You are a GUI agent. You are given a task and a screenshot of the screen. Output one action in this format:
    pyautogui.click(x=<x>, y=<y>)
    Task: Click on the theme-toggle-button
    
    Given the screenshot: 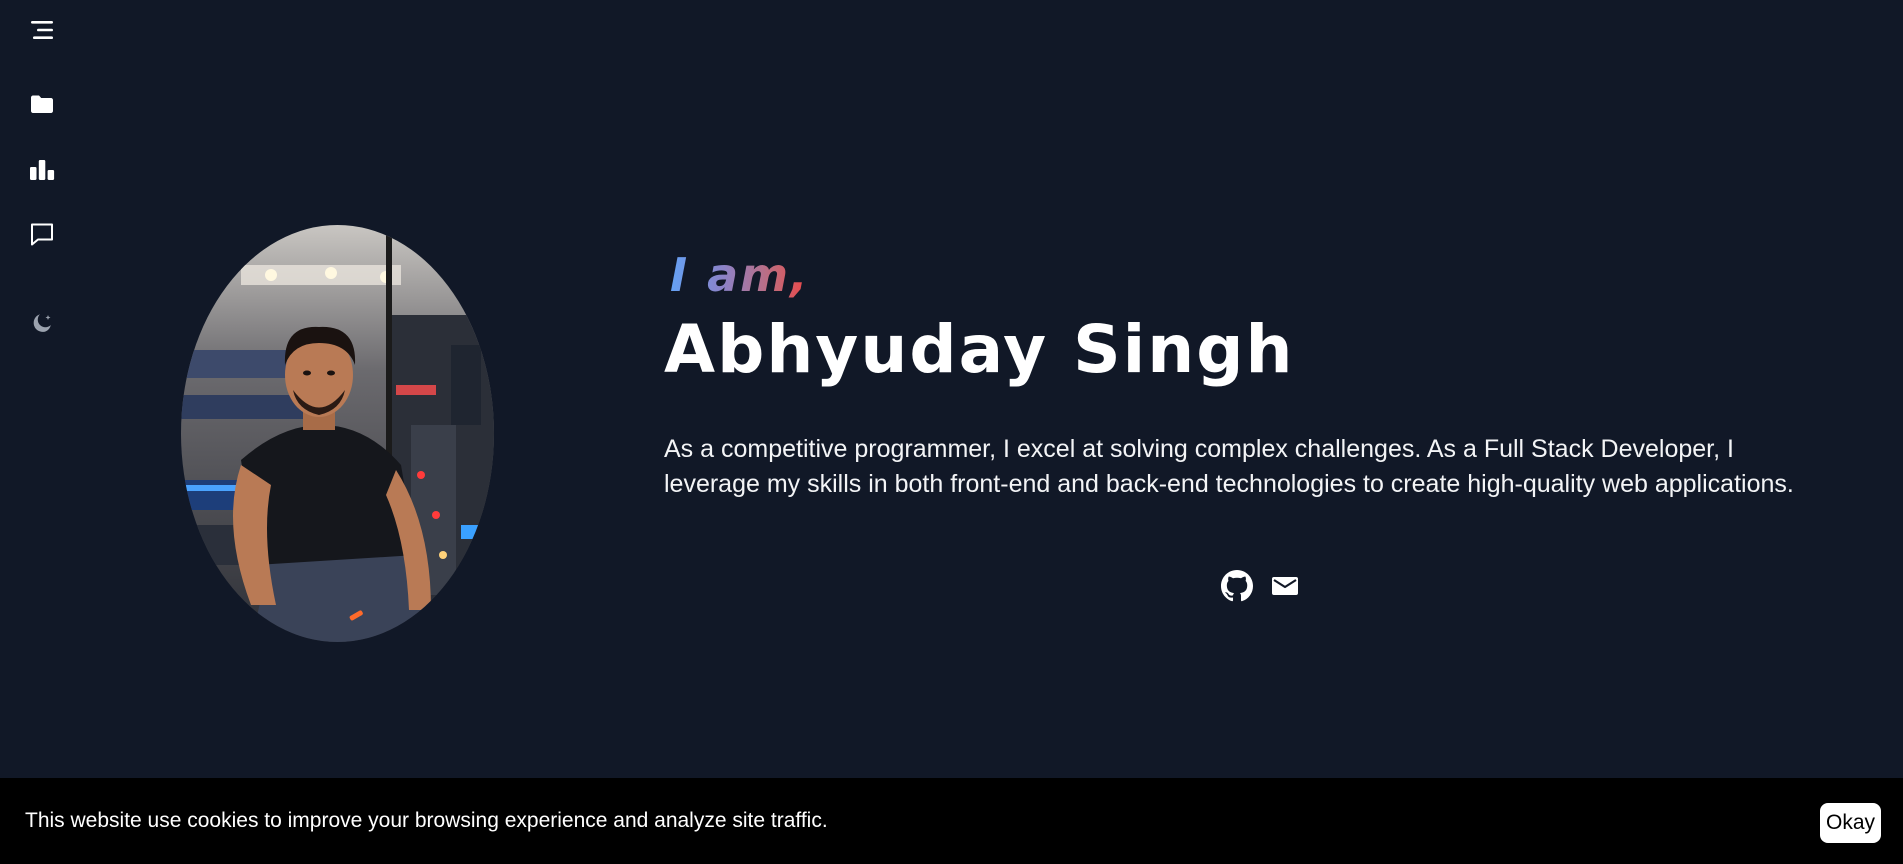 What is the action you would take?
    pyautogui.click(x=42, y=323)
    